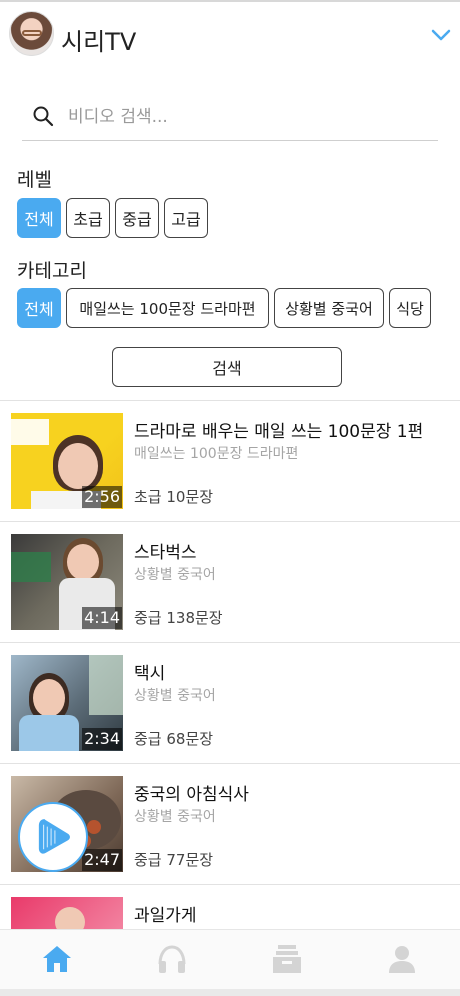  Describe the element at coordinates (43, 116) in the screenshot. I see `search-icon` at that location.